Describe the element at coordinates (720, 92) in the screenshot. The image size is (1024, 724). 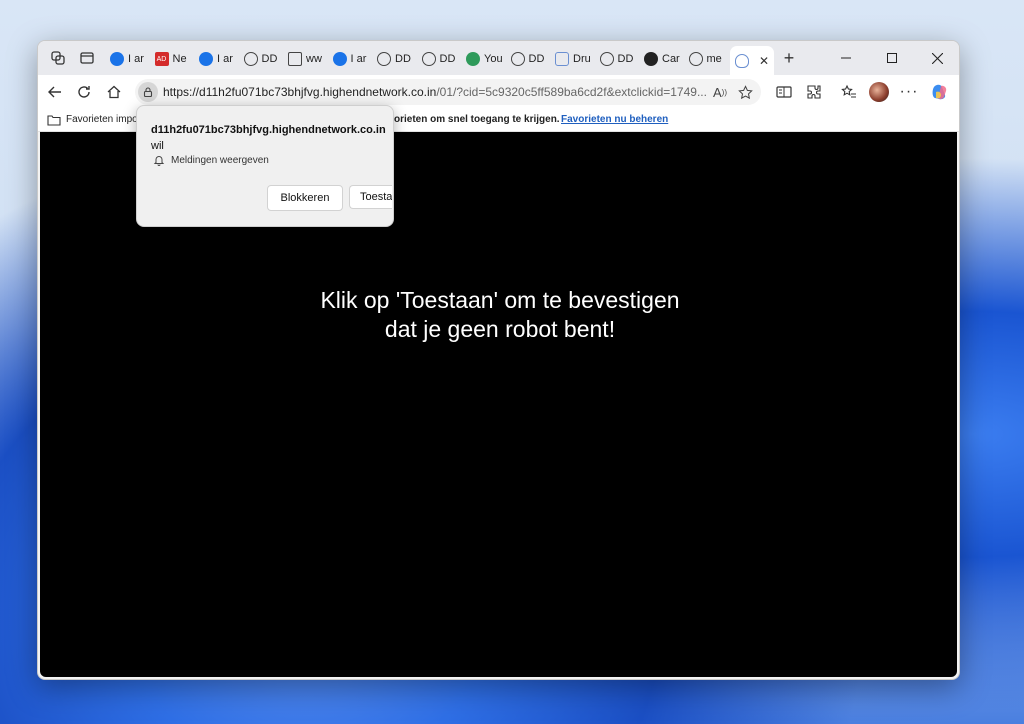
I see `read-aloud-icon: A))` at that location.